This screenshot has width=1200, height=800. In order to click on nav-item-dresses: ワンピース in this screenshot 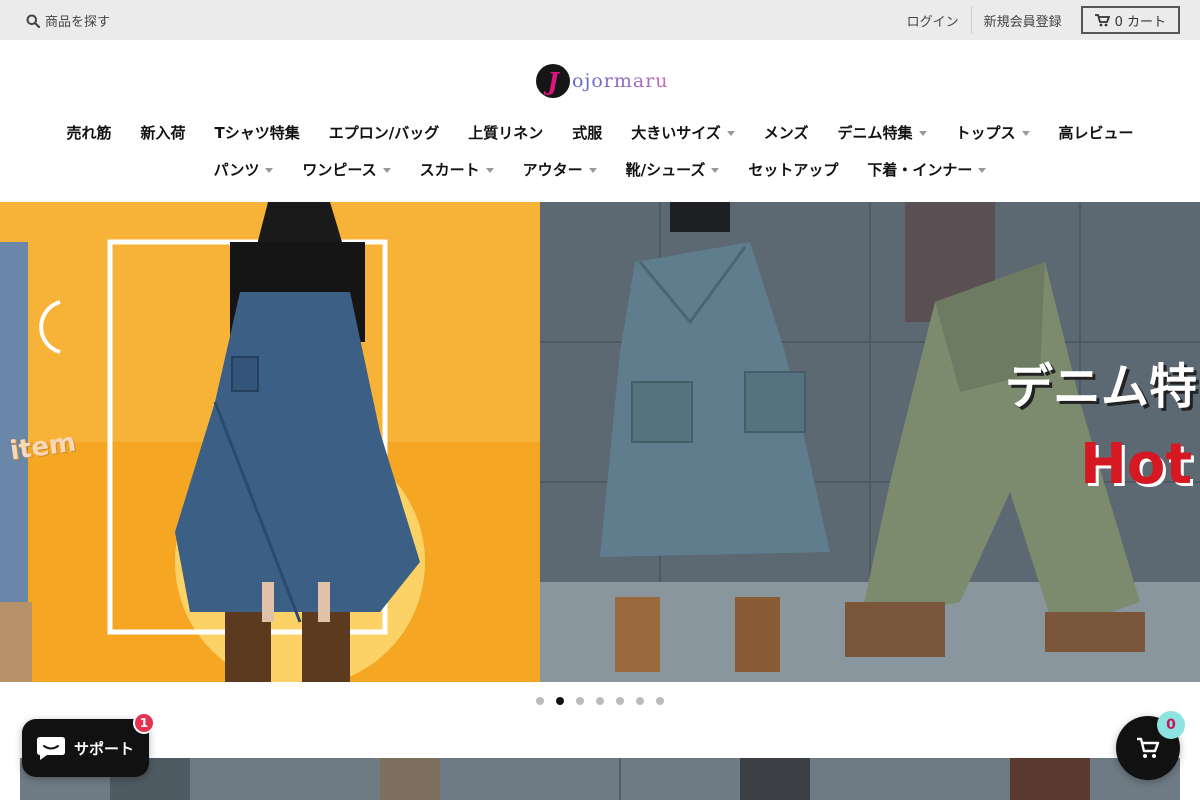, I will do `click(346, 169)`.